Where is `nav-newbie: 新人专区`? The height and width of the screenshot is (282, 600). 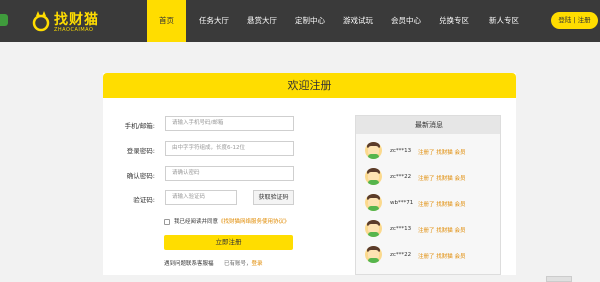
nav-newbie: 新人专区 is located at coordinates (504, 21).